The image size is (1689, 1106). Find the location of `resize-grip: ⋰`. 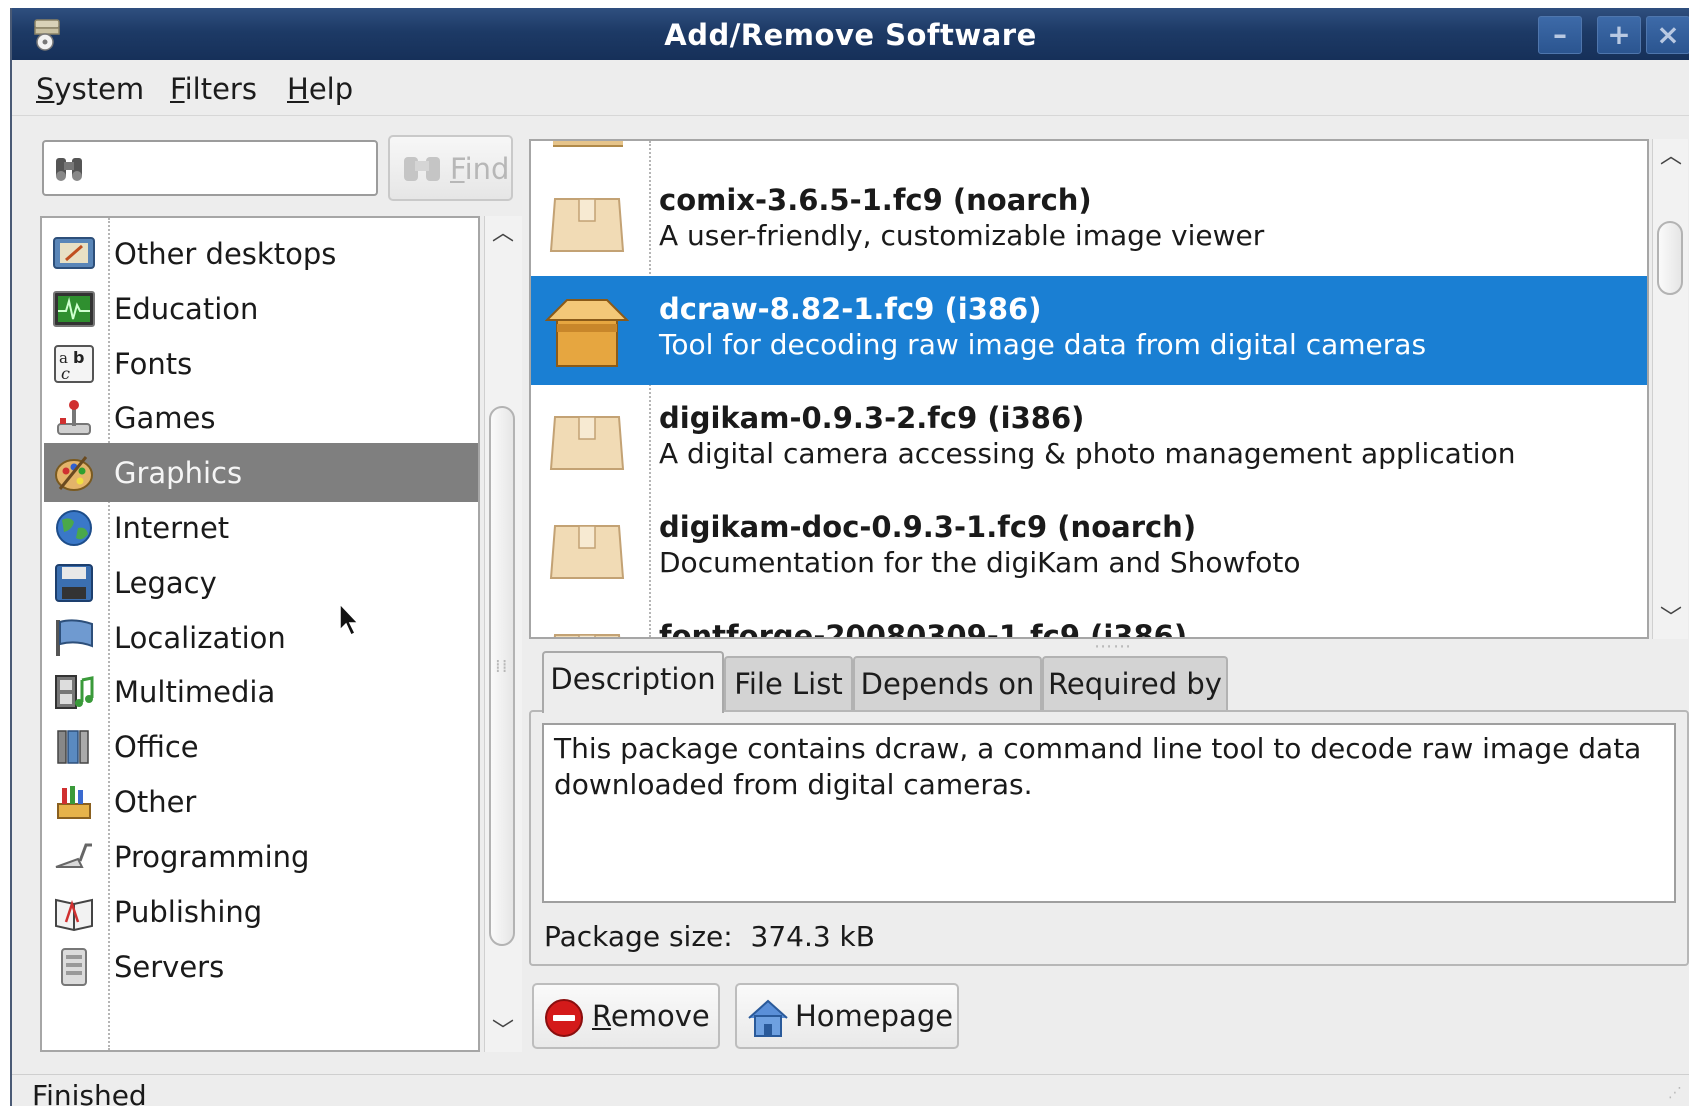

resize-grip: ⋰ is located at coordinates (1675, 1093).